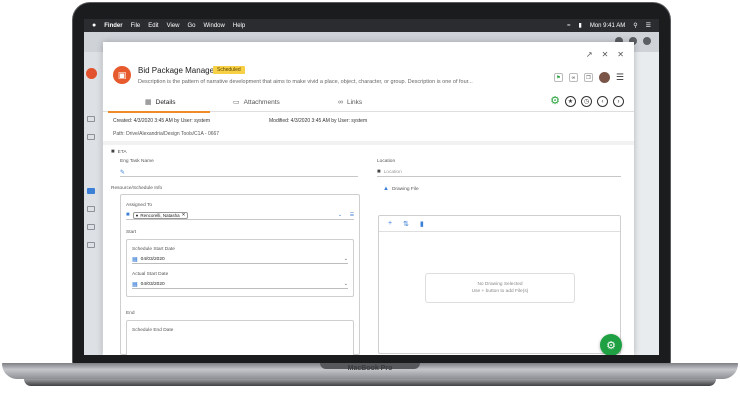 The width and height of the screenshot is (740, 402). Describe the element at coordinates (239, 172) in the screenshot. I see `eng-task-field: ✎` at that location.